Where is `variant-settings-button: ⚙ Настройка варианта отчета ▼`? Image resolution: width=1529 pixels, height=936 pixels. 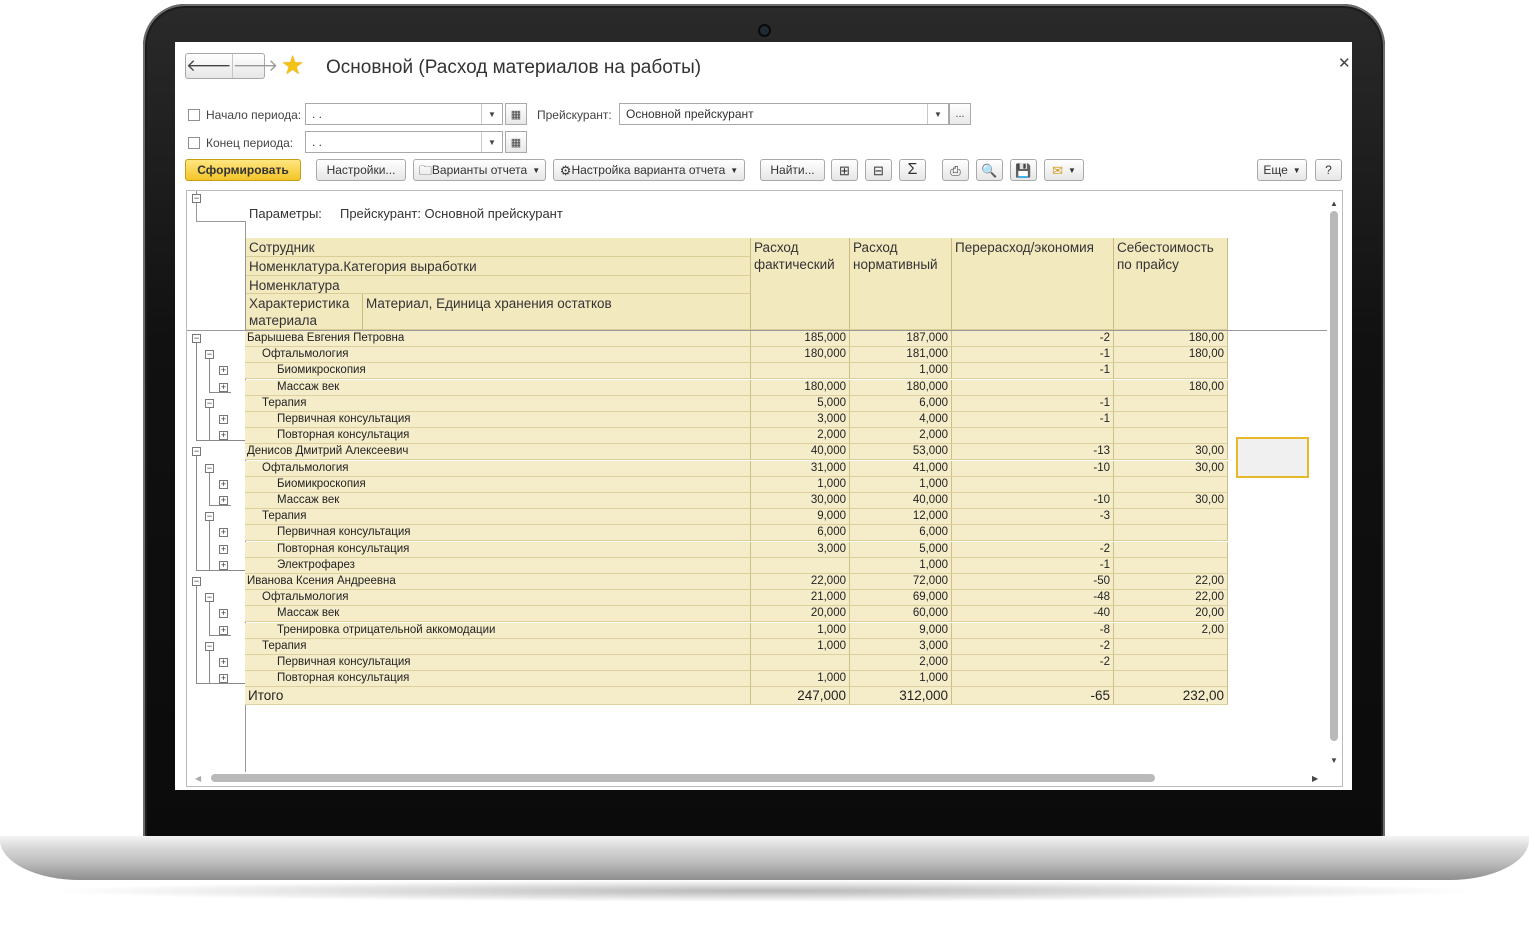
variant-settings-button: ⚙ Настройка варианта отчета ▼ is located at coordinates (649, 170).